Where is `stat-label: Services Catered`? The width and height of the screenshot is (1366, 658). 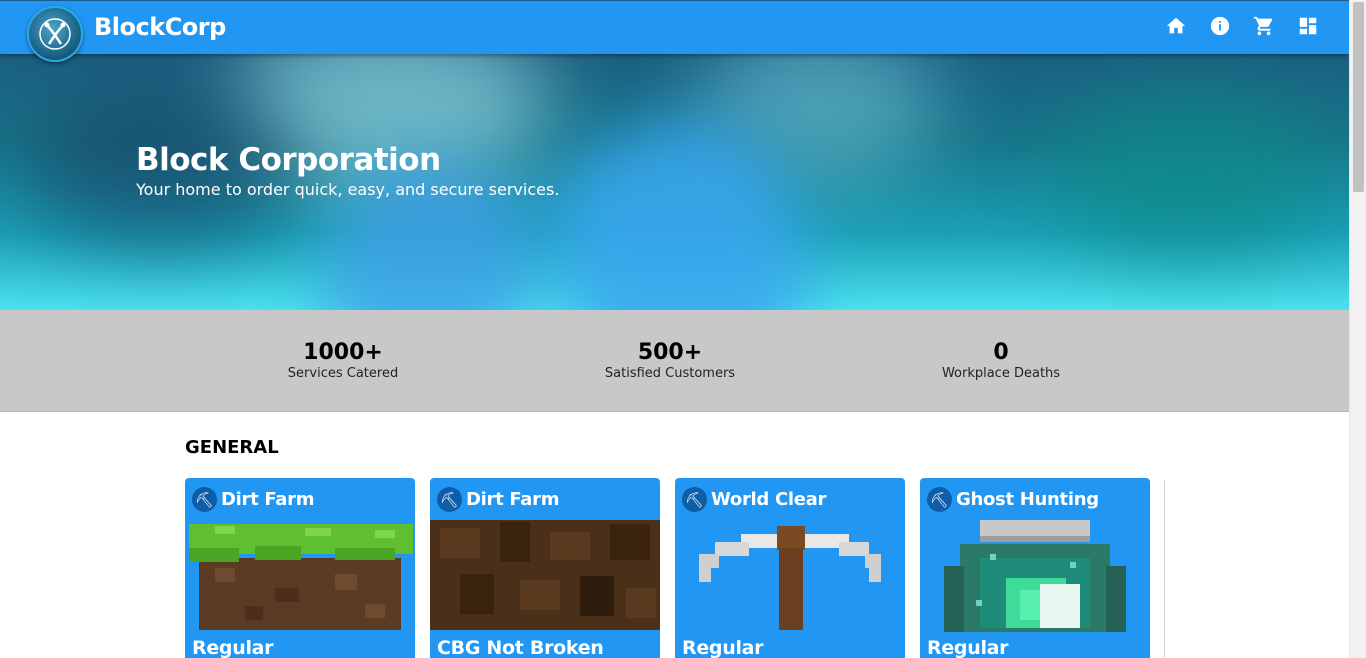 stat-label: Services Catered is located at coordinates (343, 373).